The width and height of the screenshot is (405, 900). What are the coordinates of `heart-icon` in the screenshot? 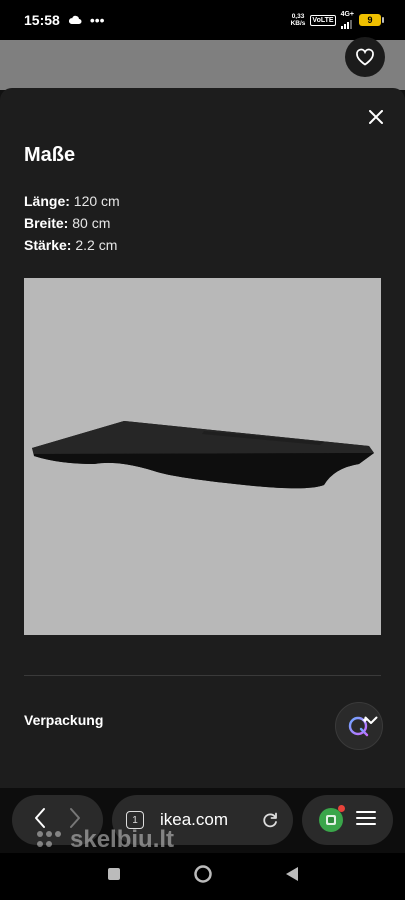 It's located at (365, 57).